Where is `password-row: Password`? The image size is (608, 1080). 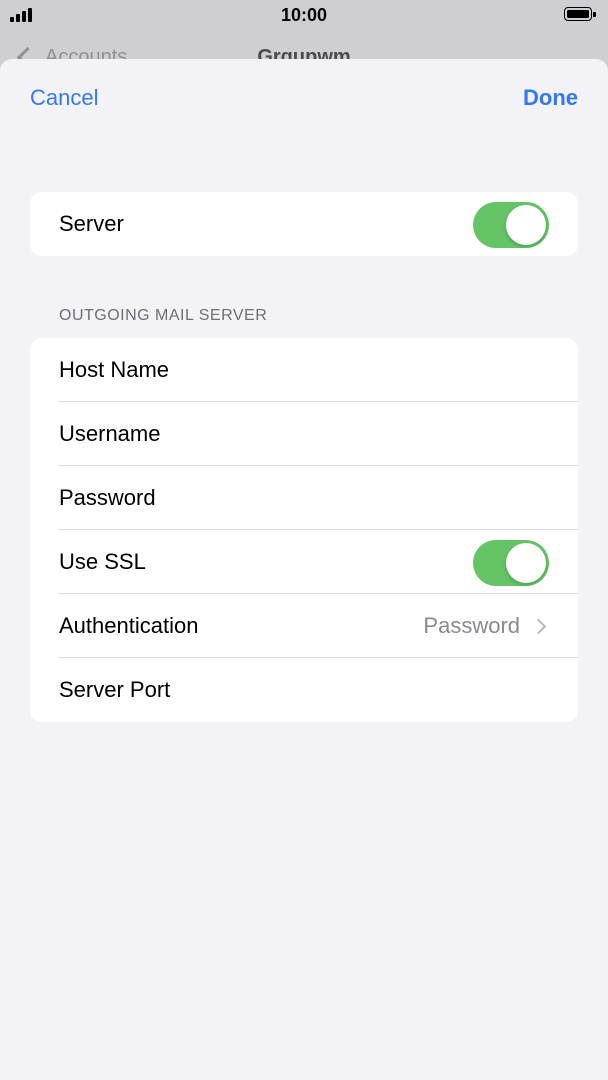 password-row: Password is located at coordinates (304, 498).